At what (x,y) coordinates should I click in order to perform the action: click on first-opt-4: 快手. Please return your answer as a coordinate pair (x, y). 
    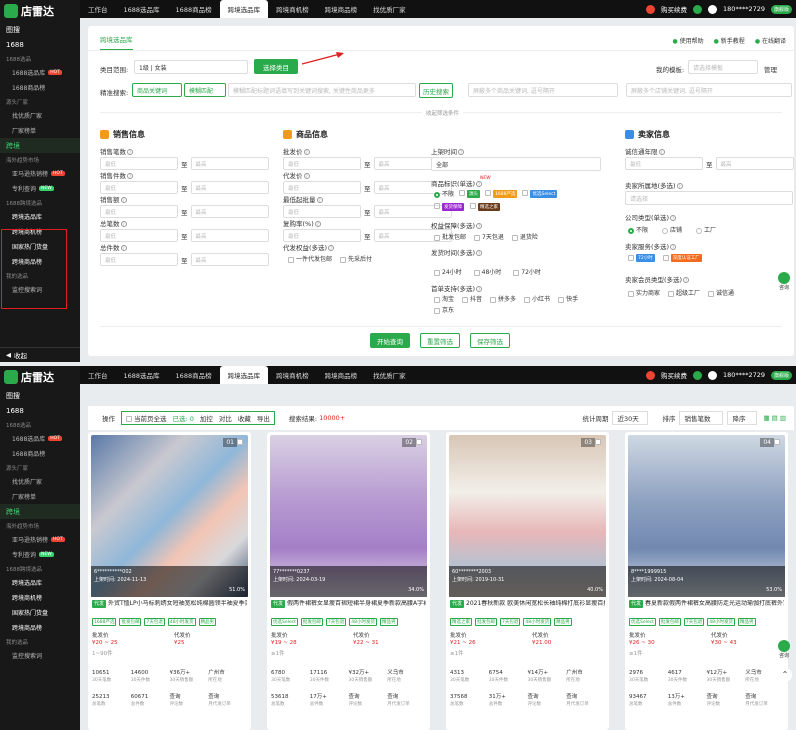
    Looking at the image, I should click on (568, 298).